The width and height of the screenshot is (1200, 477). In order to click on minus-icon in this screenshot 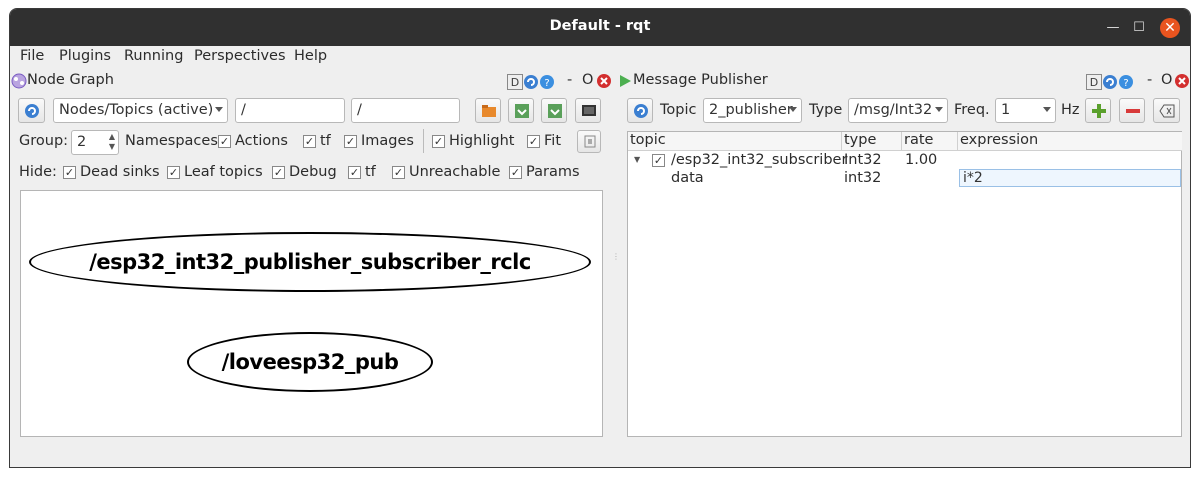, I will do `click(1133, 111)`.